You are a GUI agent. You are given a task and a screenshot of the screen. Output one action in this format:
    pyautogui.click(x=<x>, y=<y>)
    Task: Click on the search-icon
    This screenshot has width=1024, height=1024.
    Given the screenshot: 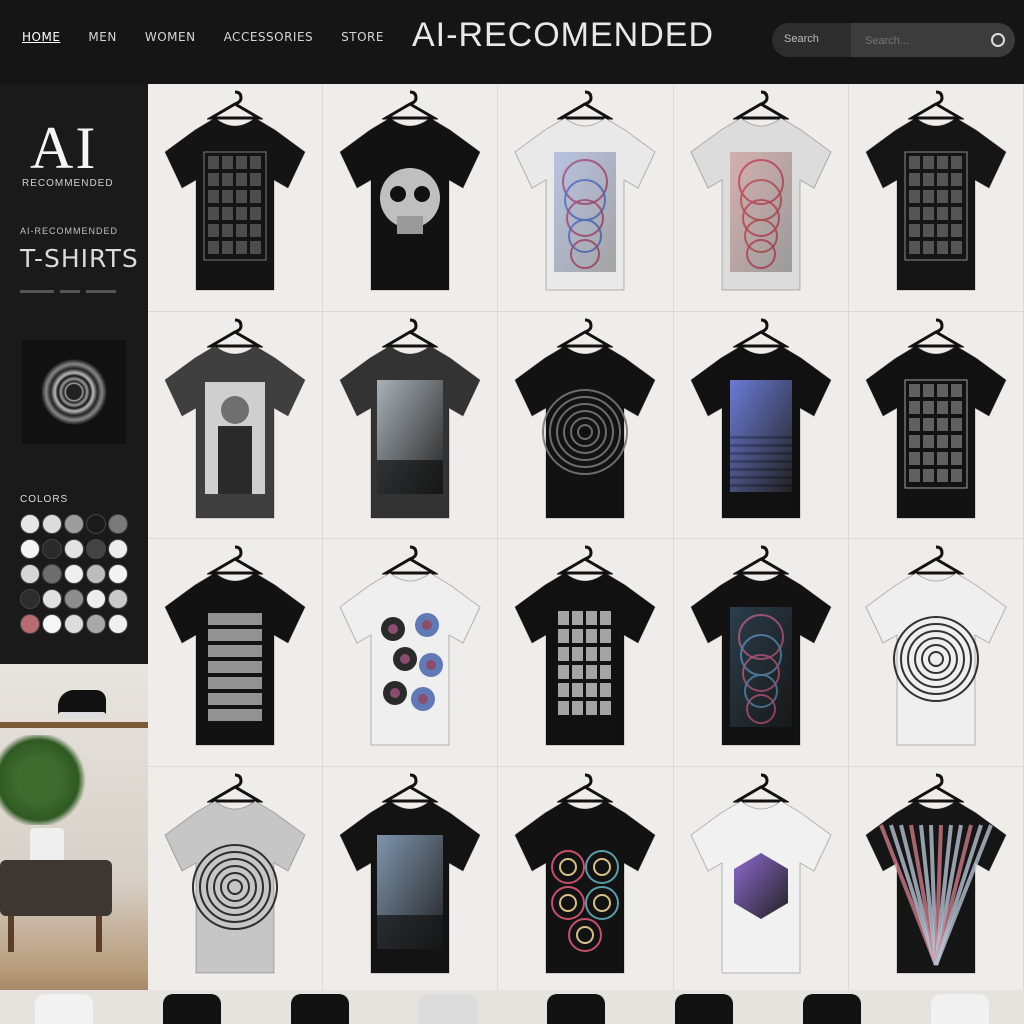 What is the action you would take?
    pyautogui.click(x=998, y=40)
    